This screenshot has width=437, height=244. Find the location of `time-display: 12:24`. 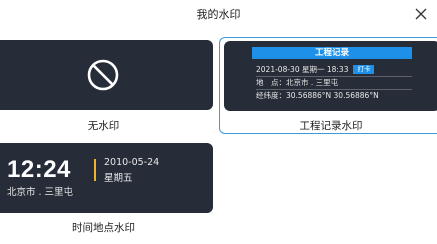

time-display: 12:24 is located at coordinates (39, 169).